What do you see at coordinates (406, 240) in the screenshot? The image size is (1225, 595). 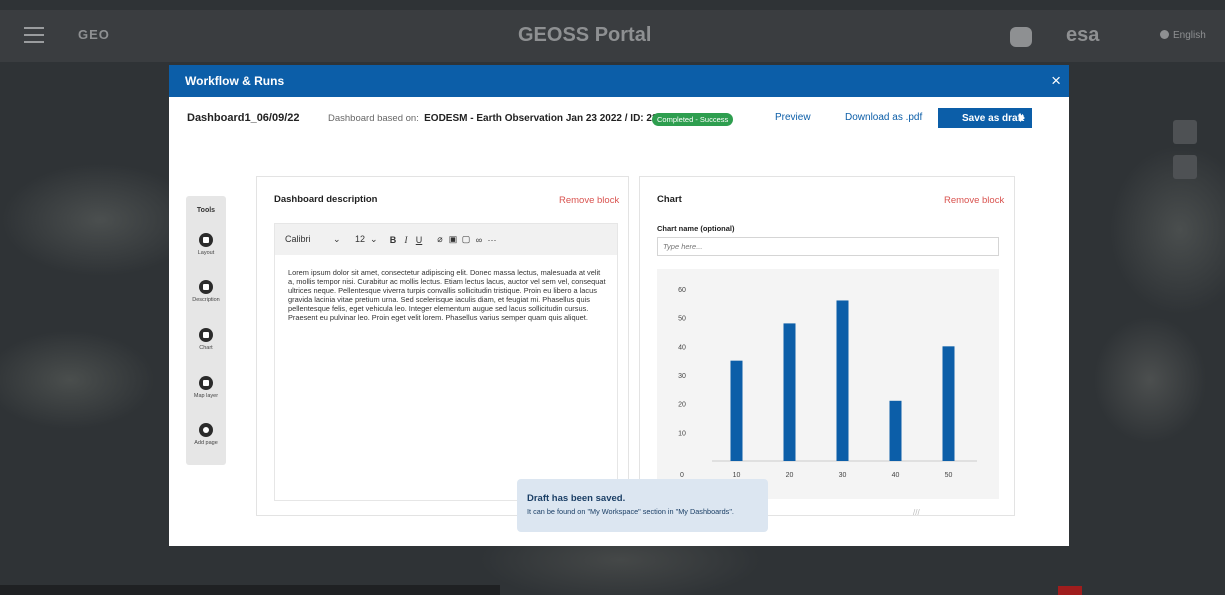 I see `italic-icon: I` at bounding box center [406, 240].